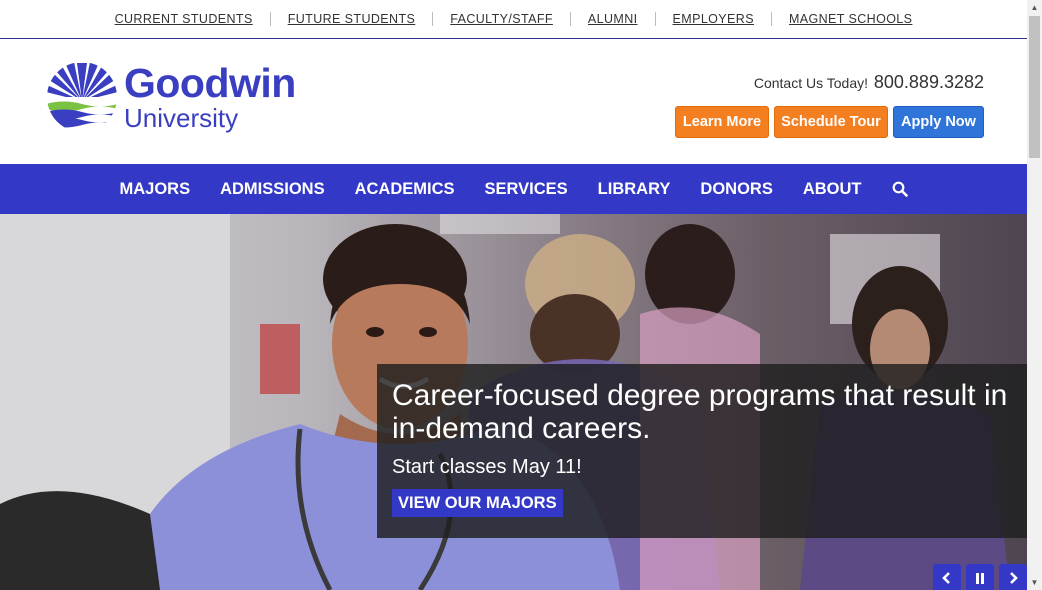 This screenshot has height=590, width=1042. What do you see at coordinates (501, 19) in the screenshot?
I see `utility-link-faculty-staff: FACULTY/STAFF` at bounding box center [501, 19].